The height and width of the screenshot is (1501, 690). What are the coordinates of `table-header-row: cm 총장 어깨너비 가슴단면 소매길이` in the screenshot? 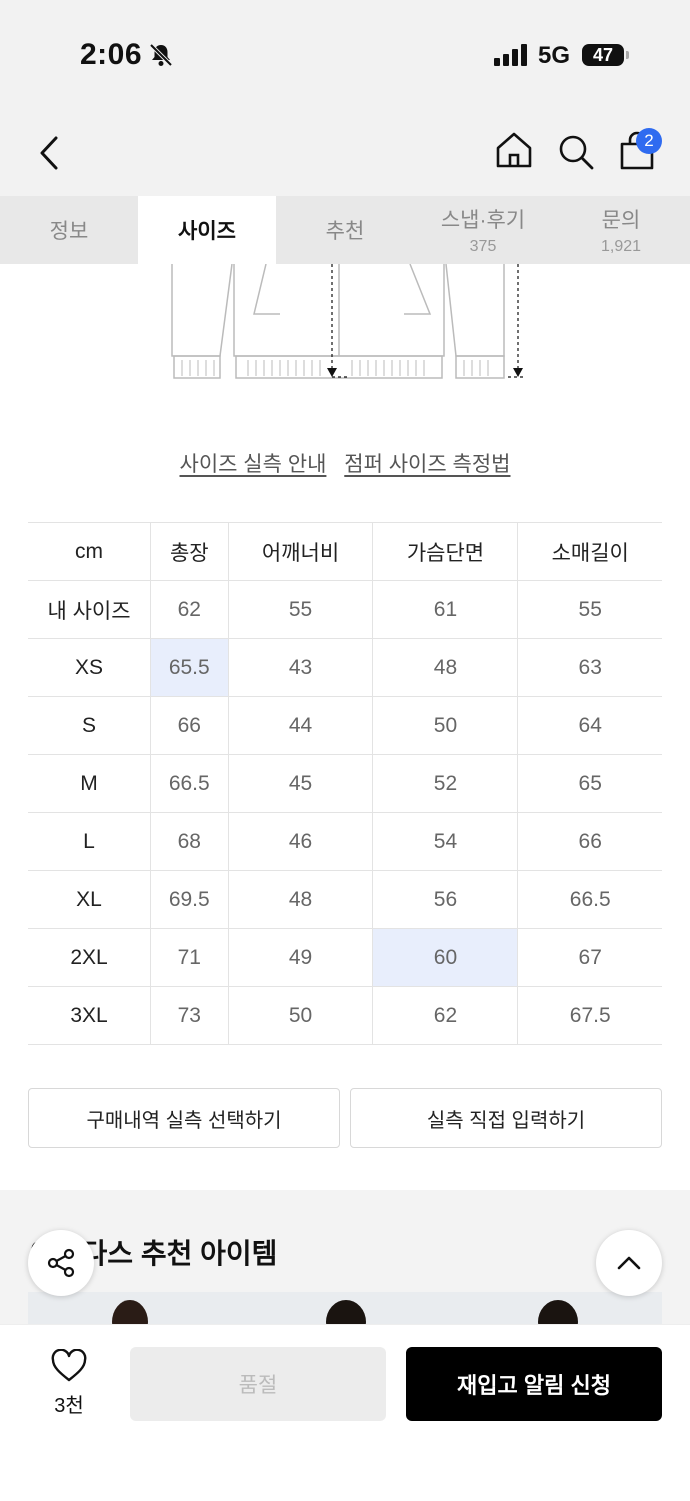 It's located at (345, 551).